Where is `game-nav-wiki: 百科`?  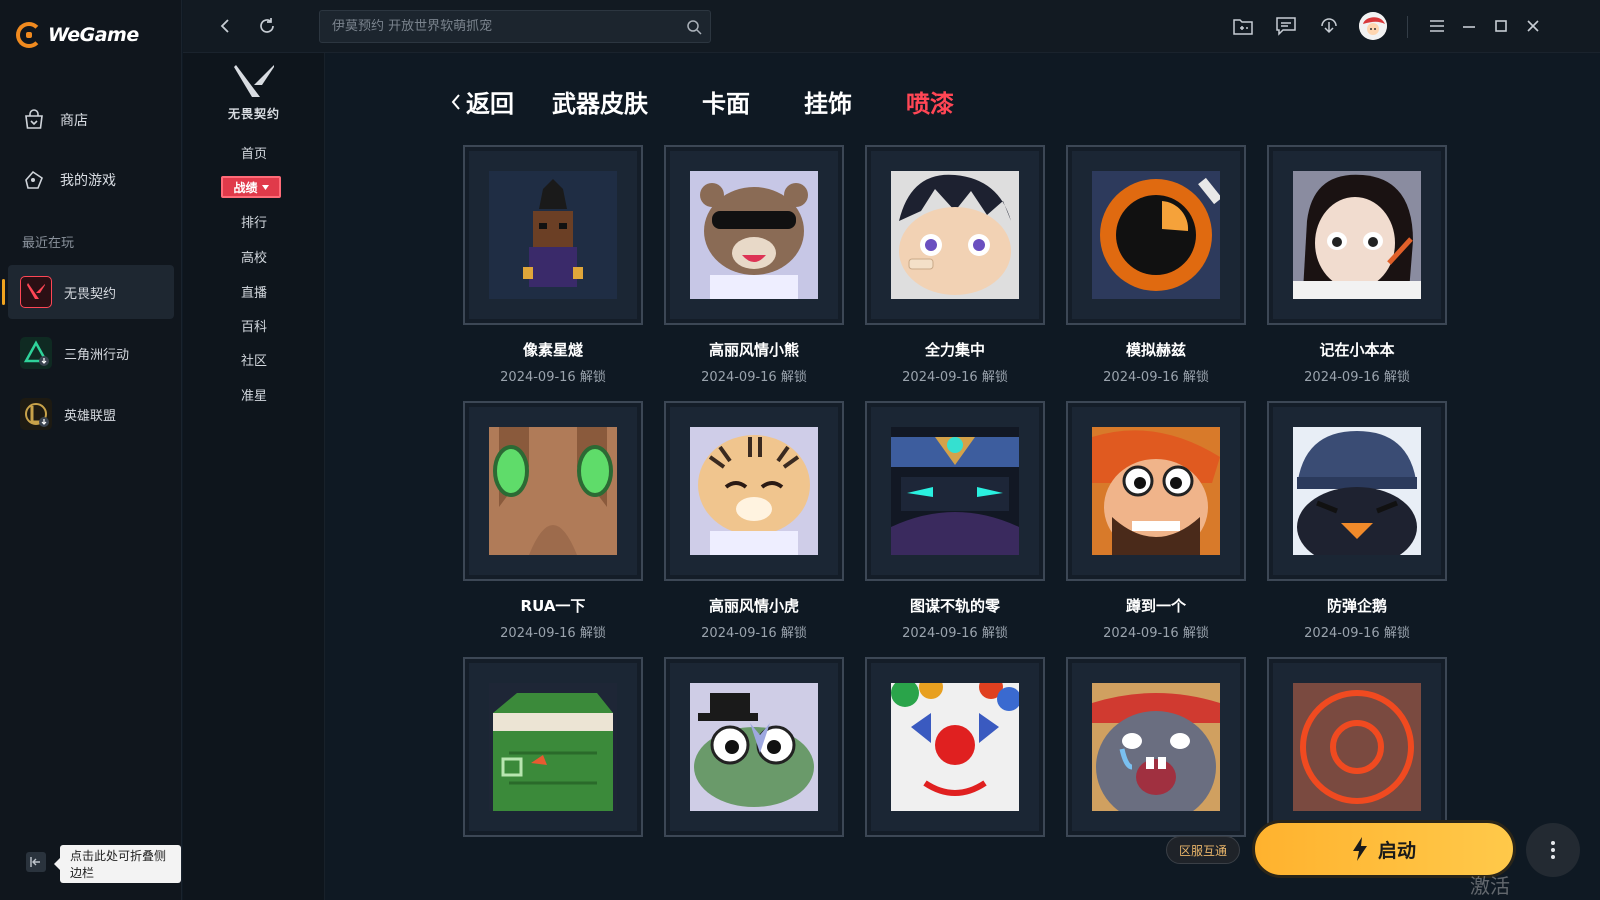
game-nav-wiki: 百科 is located at coordinates (254, 325).